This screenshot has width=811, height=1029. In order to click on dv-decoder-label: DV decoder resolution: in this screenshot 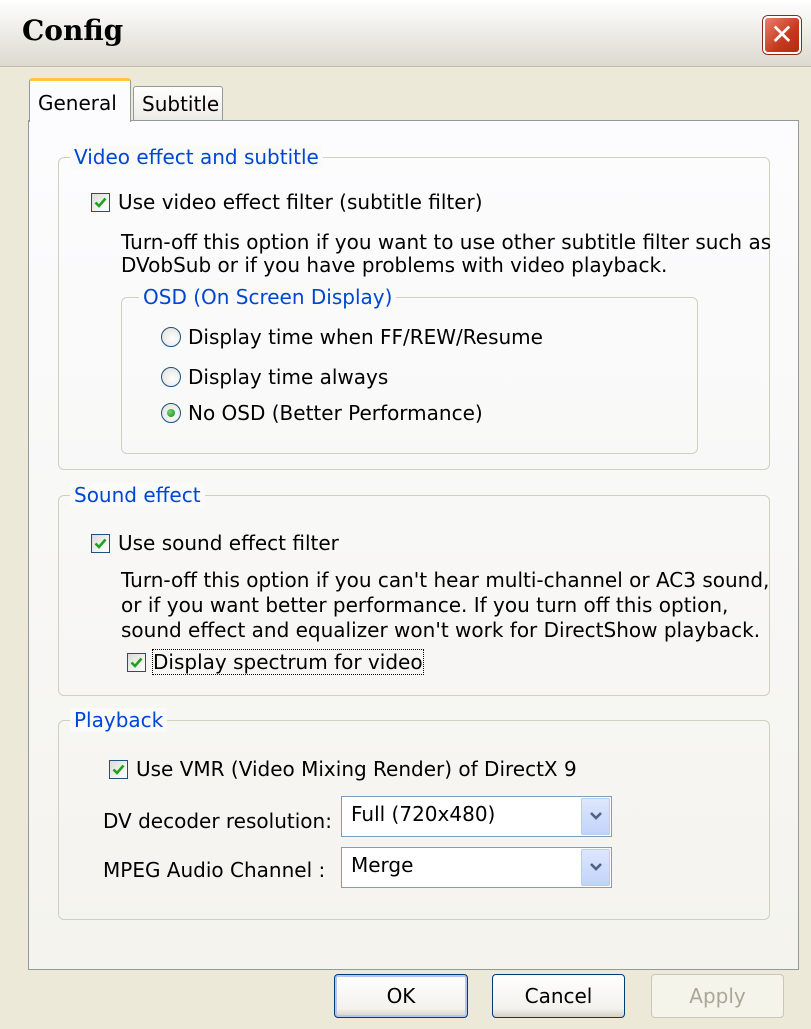, I will do `click(217, 821)`.